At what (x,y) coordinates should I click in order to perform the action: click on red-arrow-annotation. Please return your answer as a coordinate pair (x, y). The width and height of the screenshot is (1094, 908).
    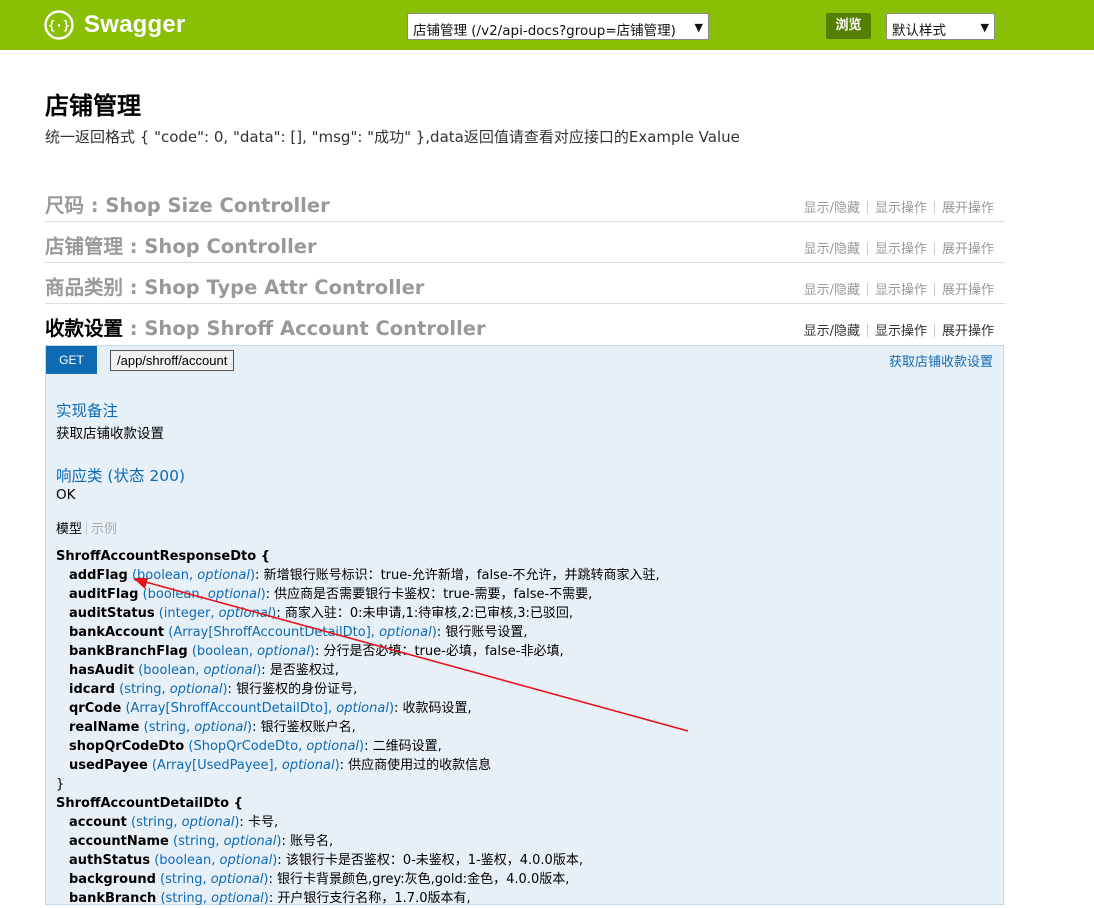
    Looking at the image, I should click on (411, 655).